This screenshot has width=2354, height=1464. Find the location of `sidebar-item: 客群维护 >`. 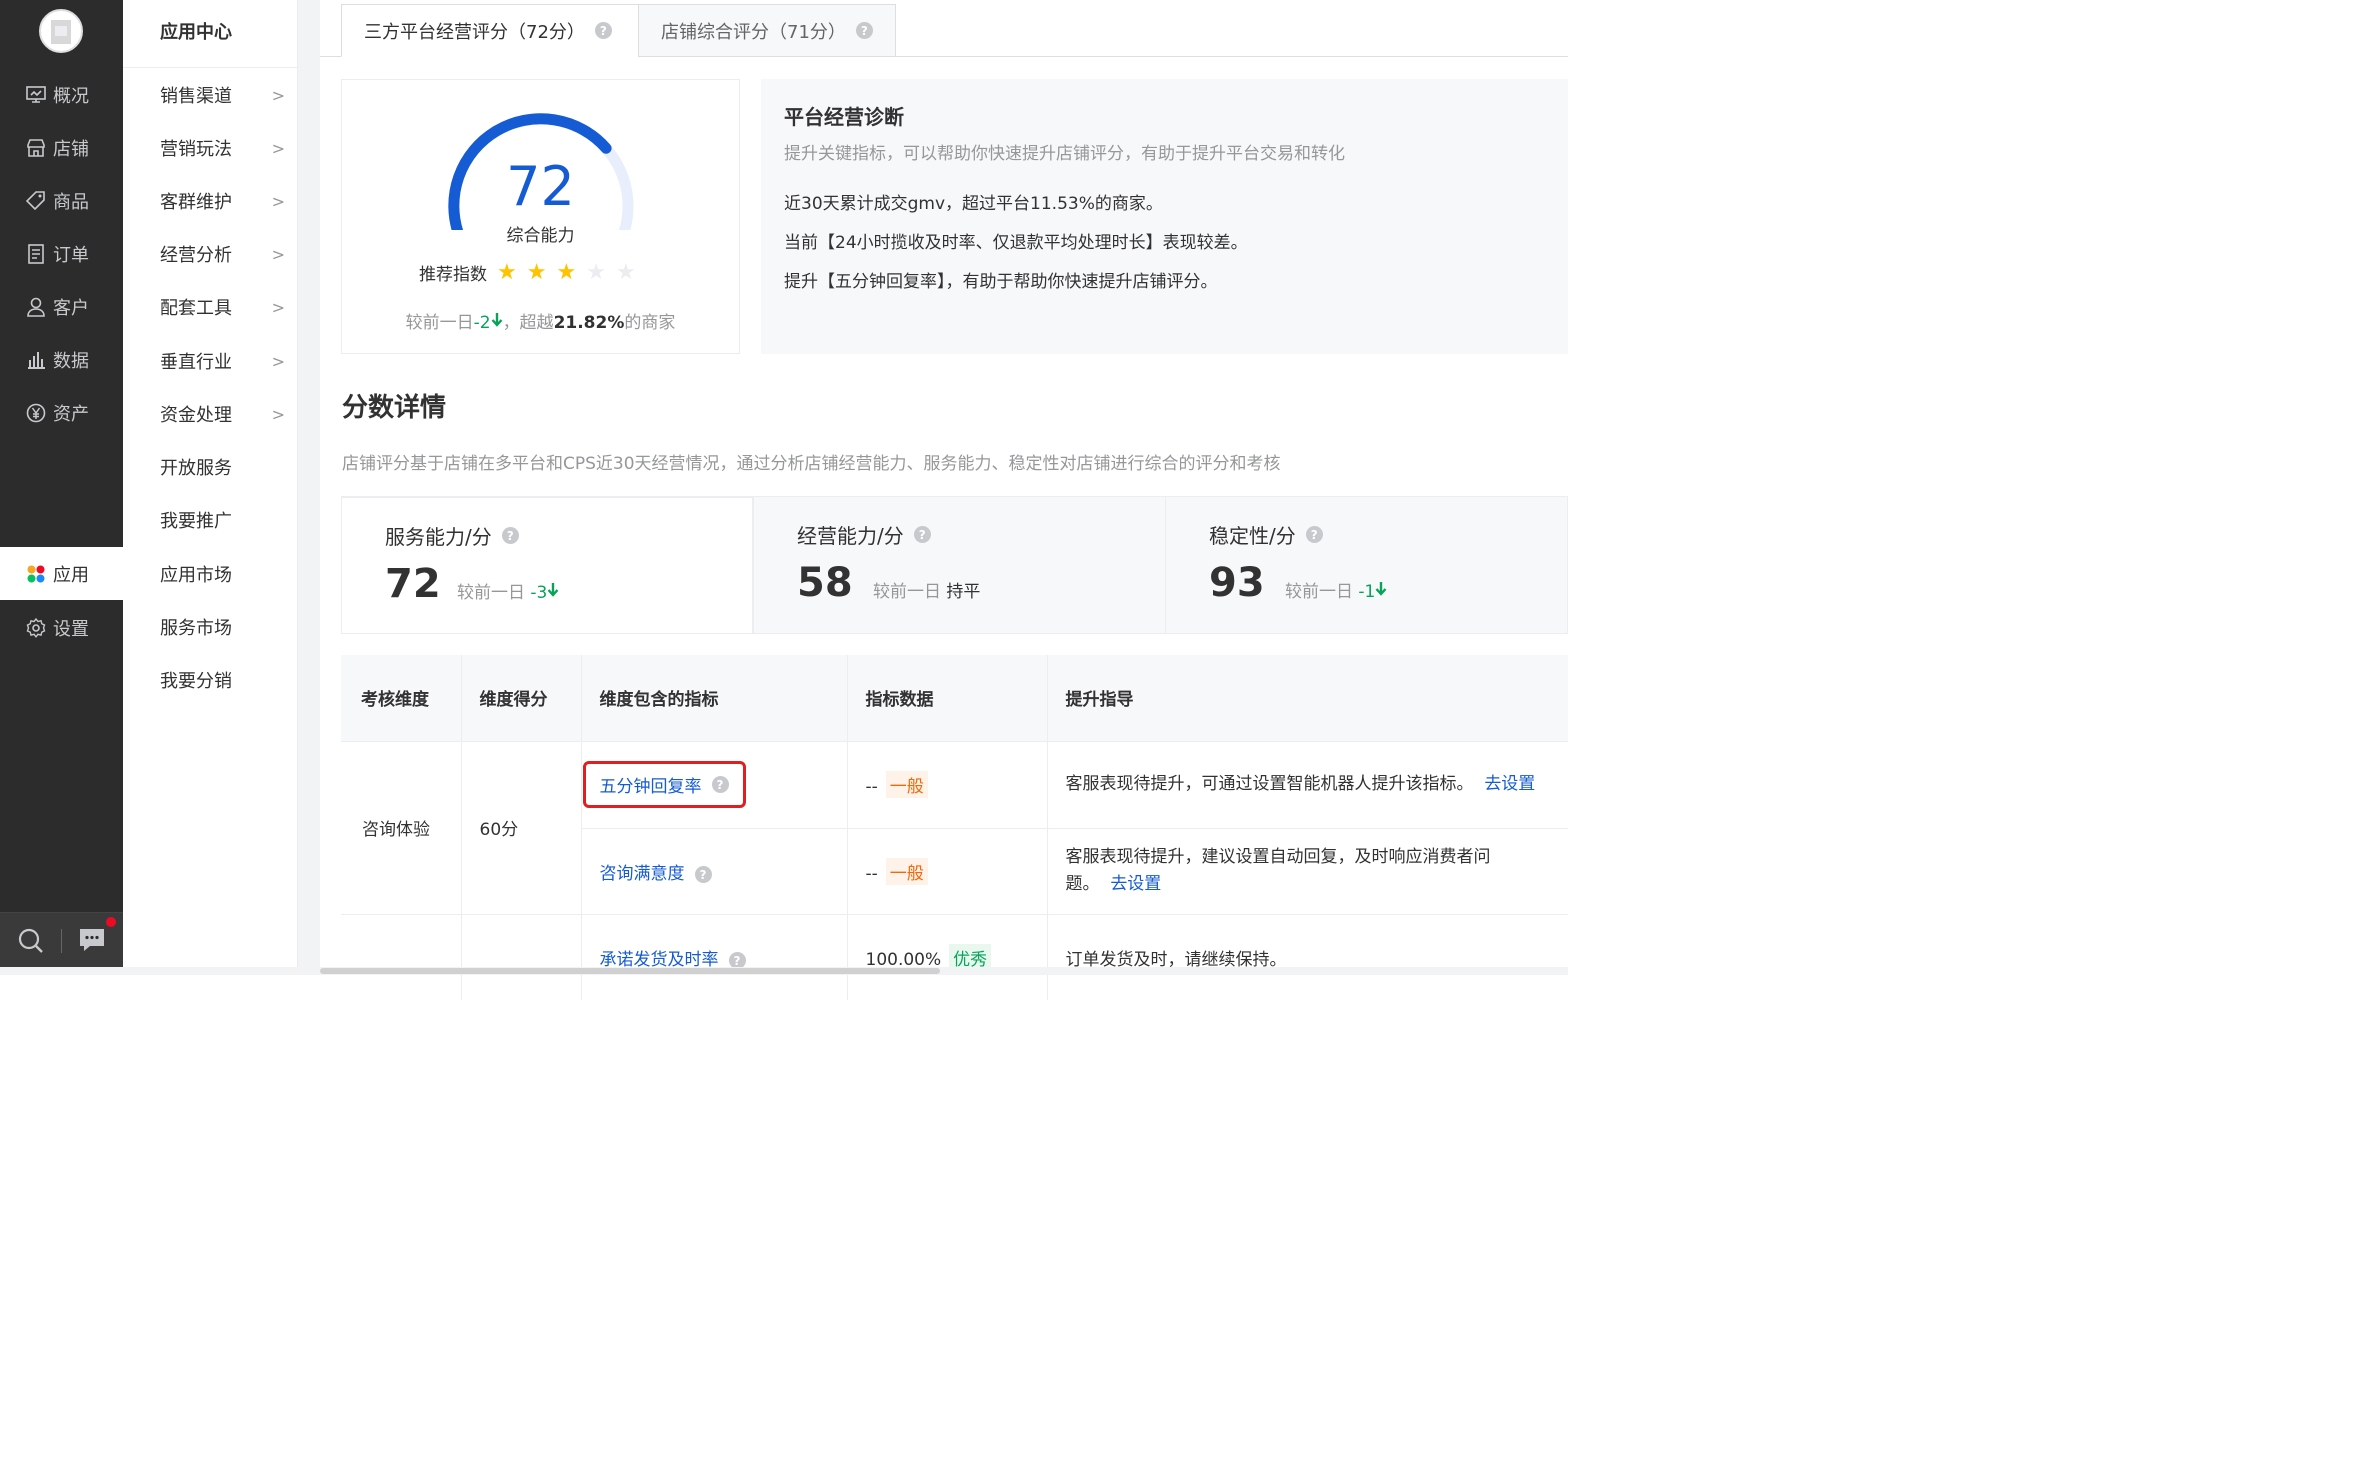

sidebar-item: 客群维护 > is located at coordinates (222, 201).